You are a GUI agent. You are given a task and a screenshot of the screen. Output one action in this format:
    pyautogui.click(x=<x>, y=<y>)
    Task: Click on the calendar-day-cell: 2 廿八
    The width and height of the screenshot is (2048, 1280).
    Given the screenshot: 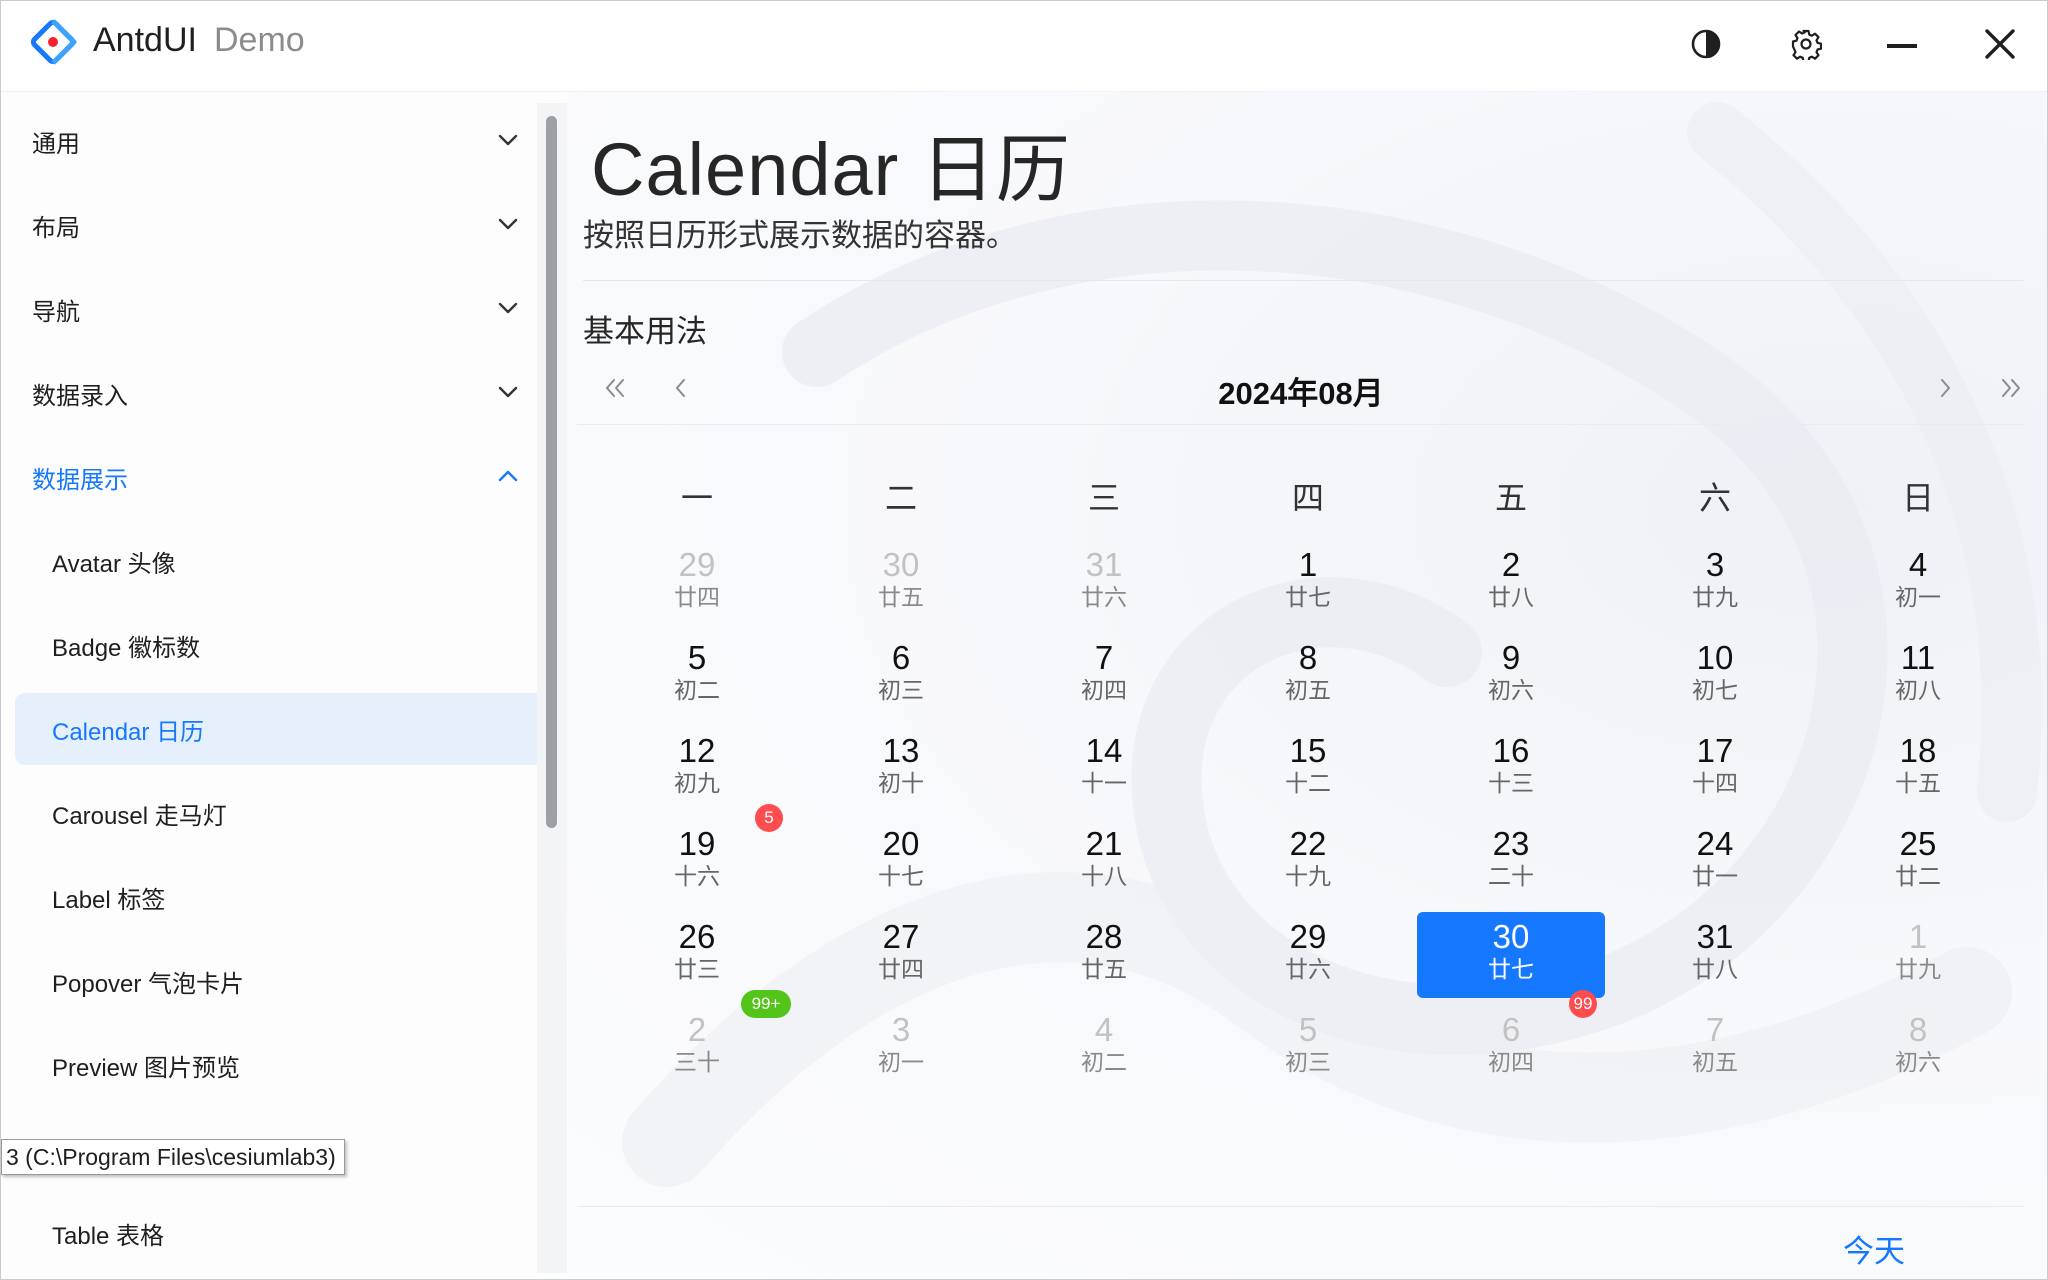 What is the action you would take?
    pyautogui.click(x=1511, y=583)
    